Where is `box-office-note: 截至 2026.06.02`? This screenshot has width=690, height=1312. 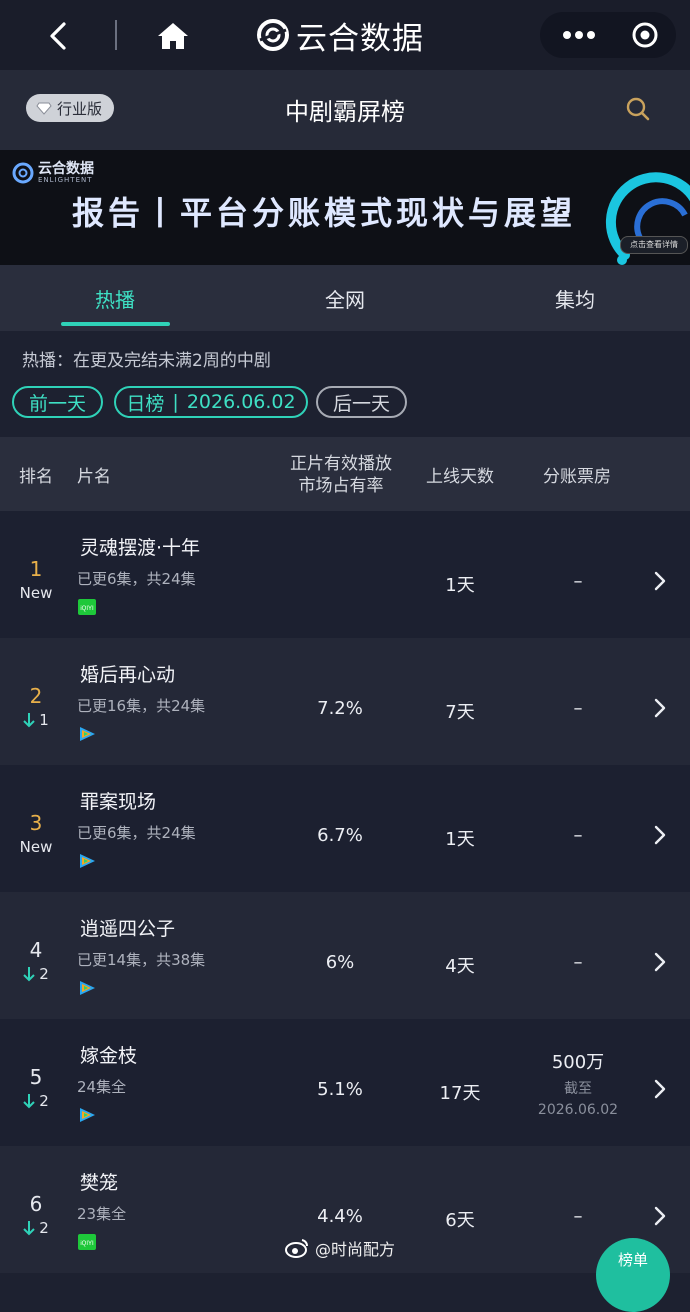 box-office-note: 截至 2026.06.02 is located at coordinates (578, 1100).